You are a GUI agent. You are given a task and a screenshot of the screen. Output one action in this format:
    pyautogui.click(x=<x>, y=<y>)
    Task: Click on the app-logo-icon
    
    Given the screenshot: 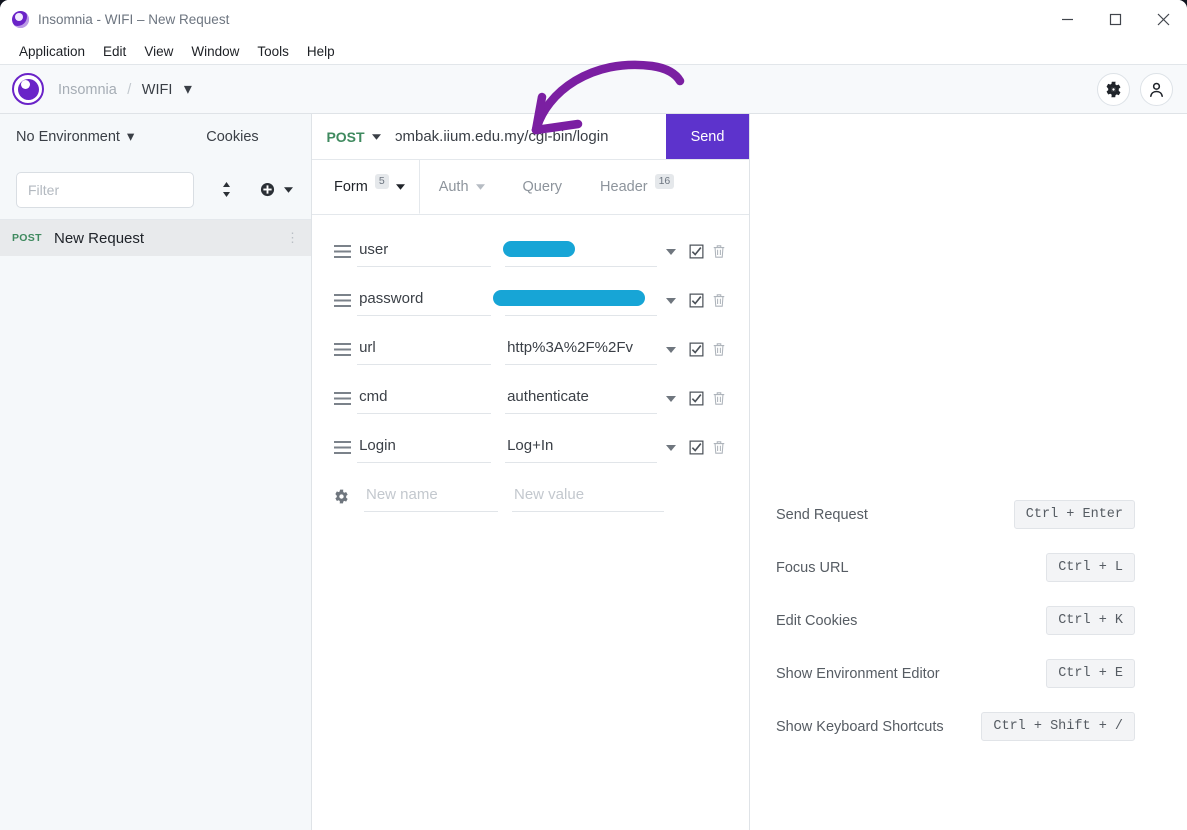 What is the action you would take?
    pyautogui.click(x=20, y=19)
    